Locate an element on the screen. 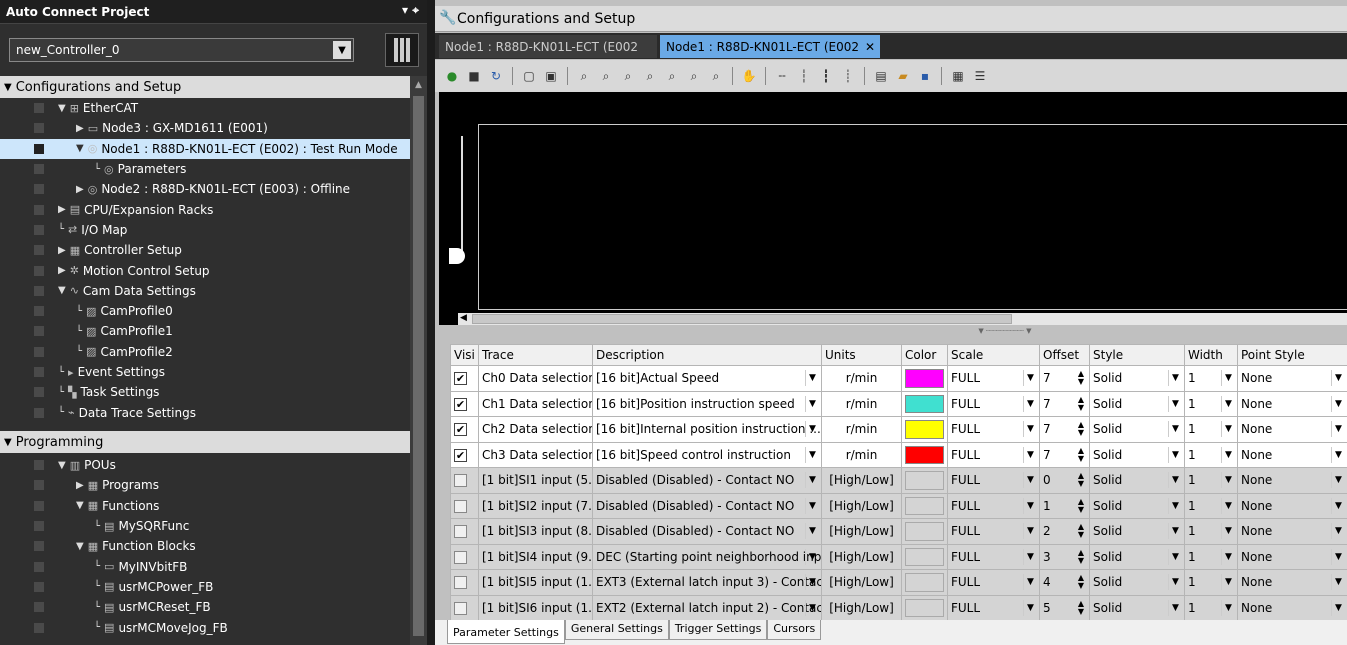 Image resolution: width=1347 pixels, height=645 pixels. description-select: Disabled (Disabled) - Contact NO is located at coordinates (695, 506).